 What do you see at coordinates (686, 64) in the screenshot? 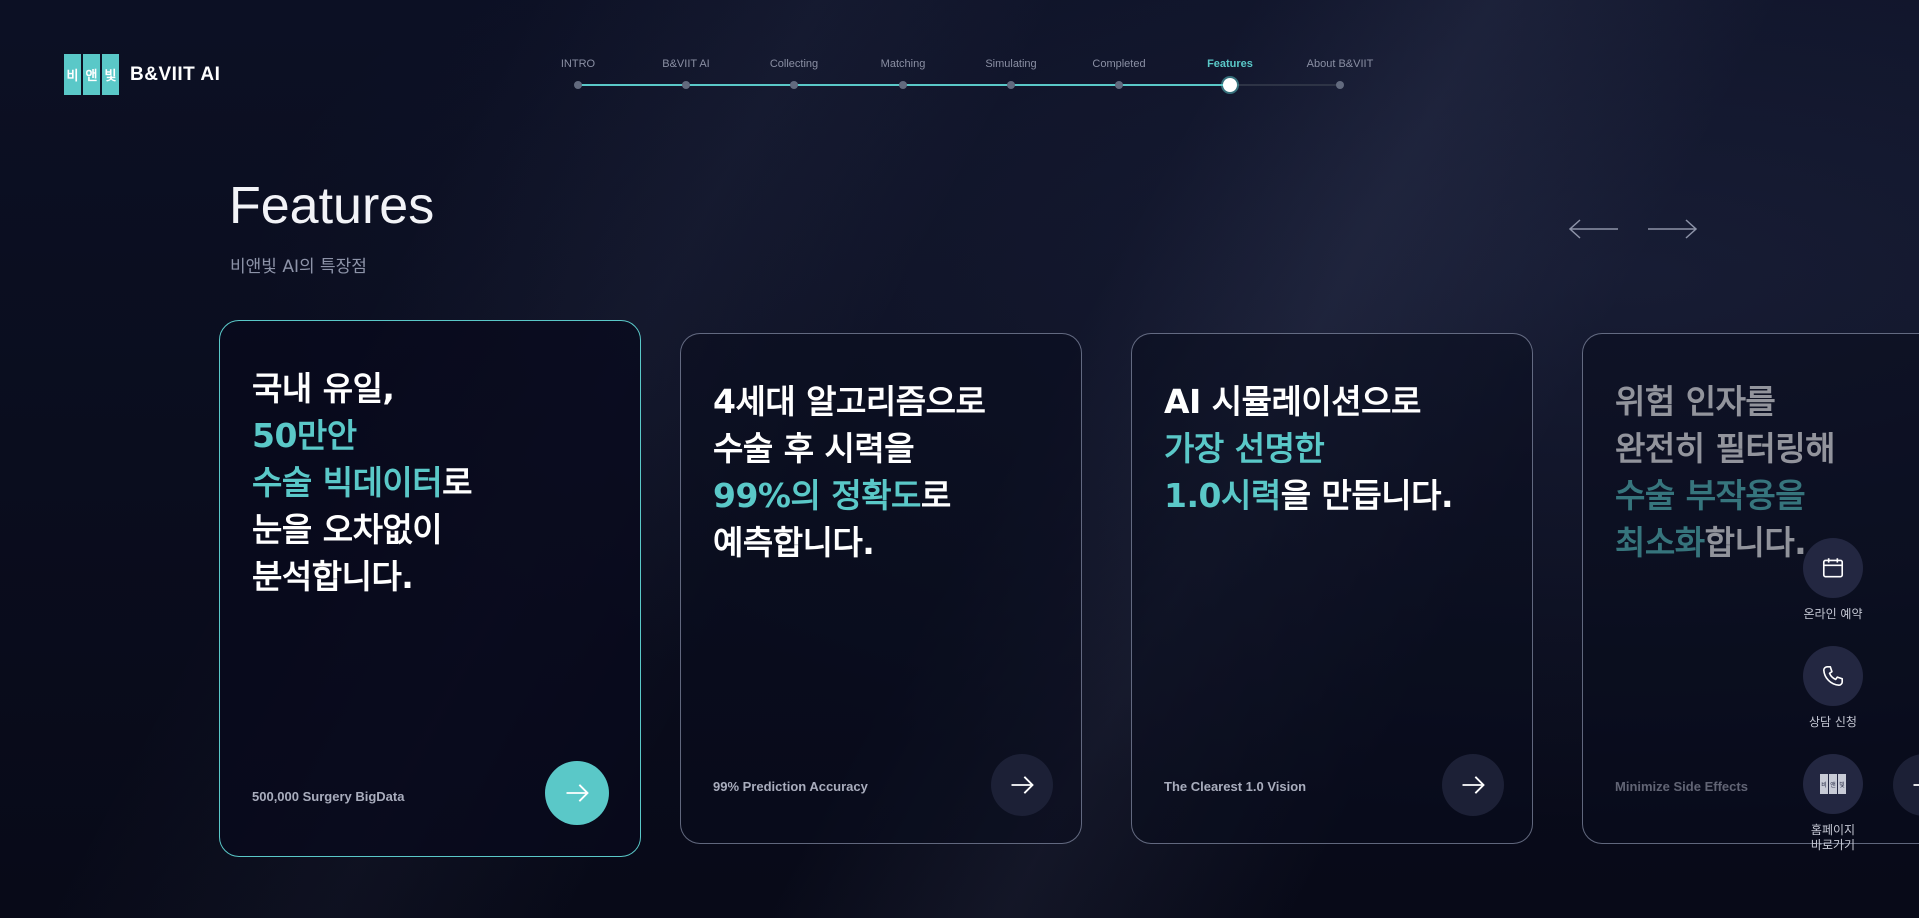
I see `stepper-step-label: B&VIIT AI` at bounding box center [686, 64].